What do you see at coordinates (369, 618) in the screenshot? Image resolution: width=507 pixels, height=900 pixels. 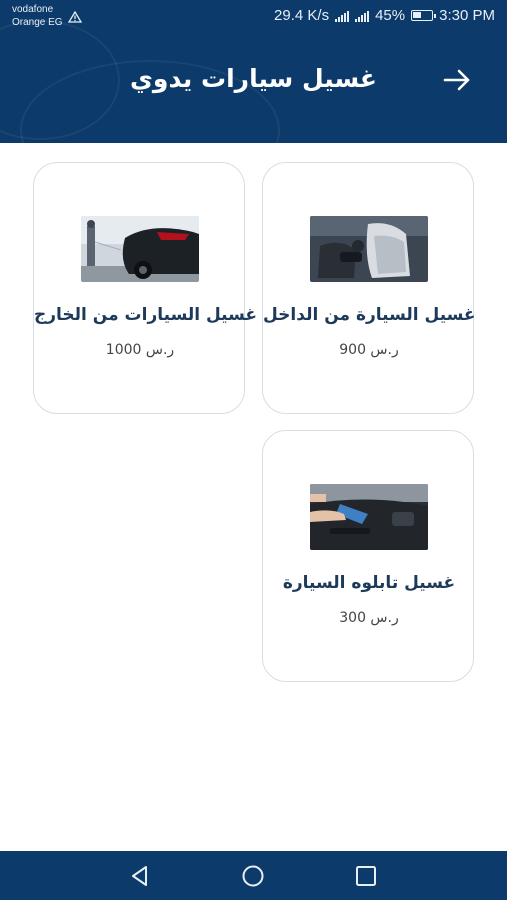 I see `service-price: 300 ر.س` at bounding box center [369, 618].